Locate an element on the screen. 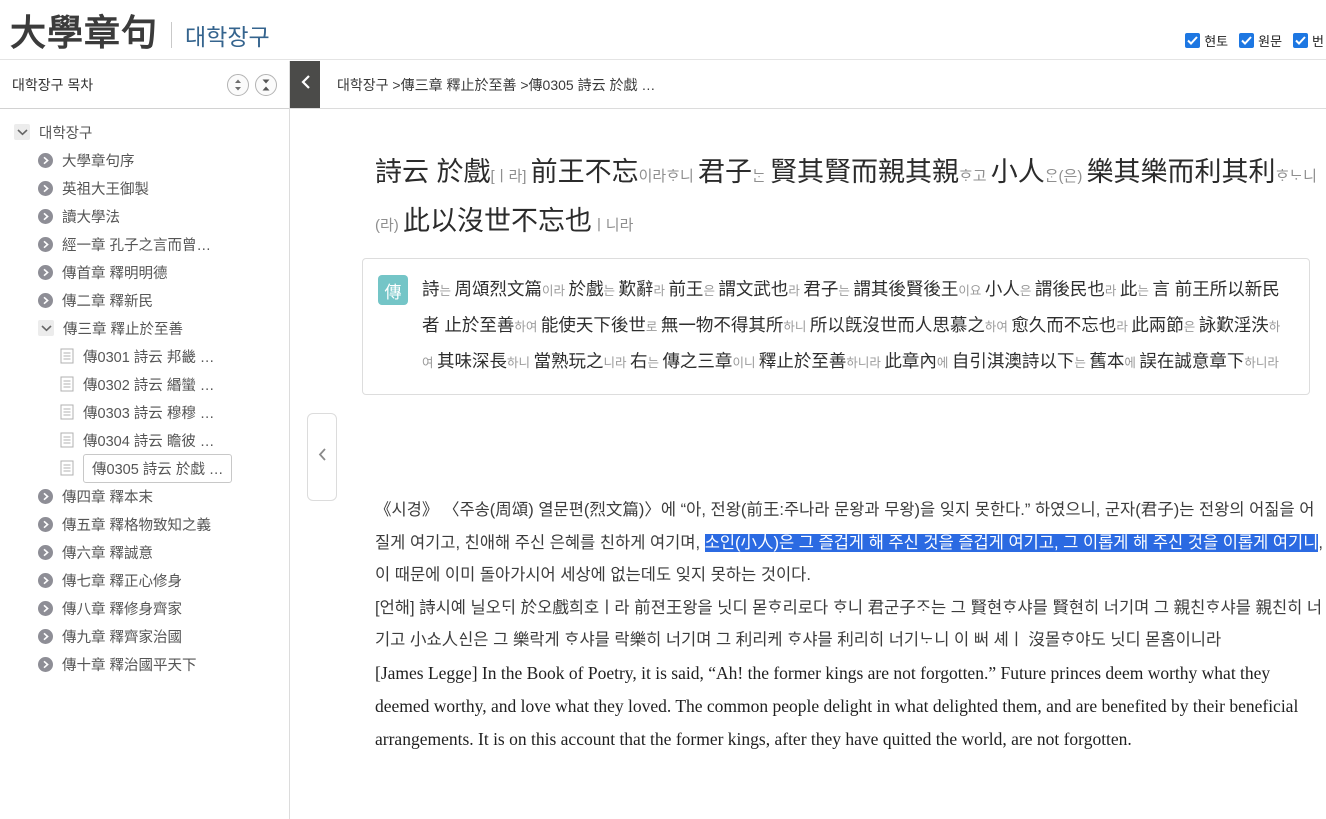  toc-item-label: 讀大學法 is located at coordinates (91, 217).